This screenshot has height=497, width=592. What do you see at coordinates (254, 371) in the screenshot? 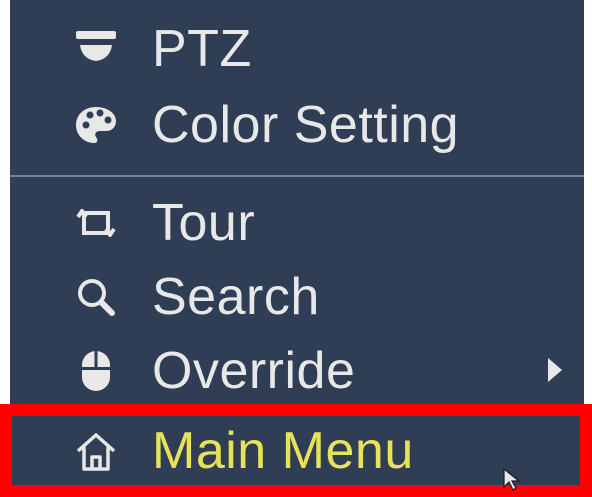
I see `menu-item-label: Override` at bounding box center [254, 371].